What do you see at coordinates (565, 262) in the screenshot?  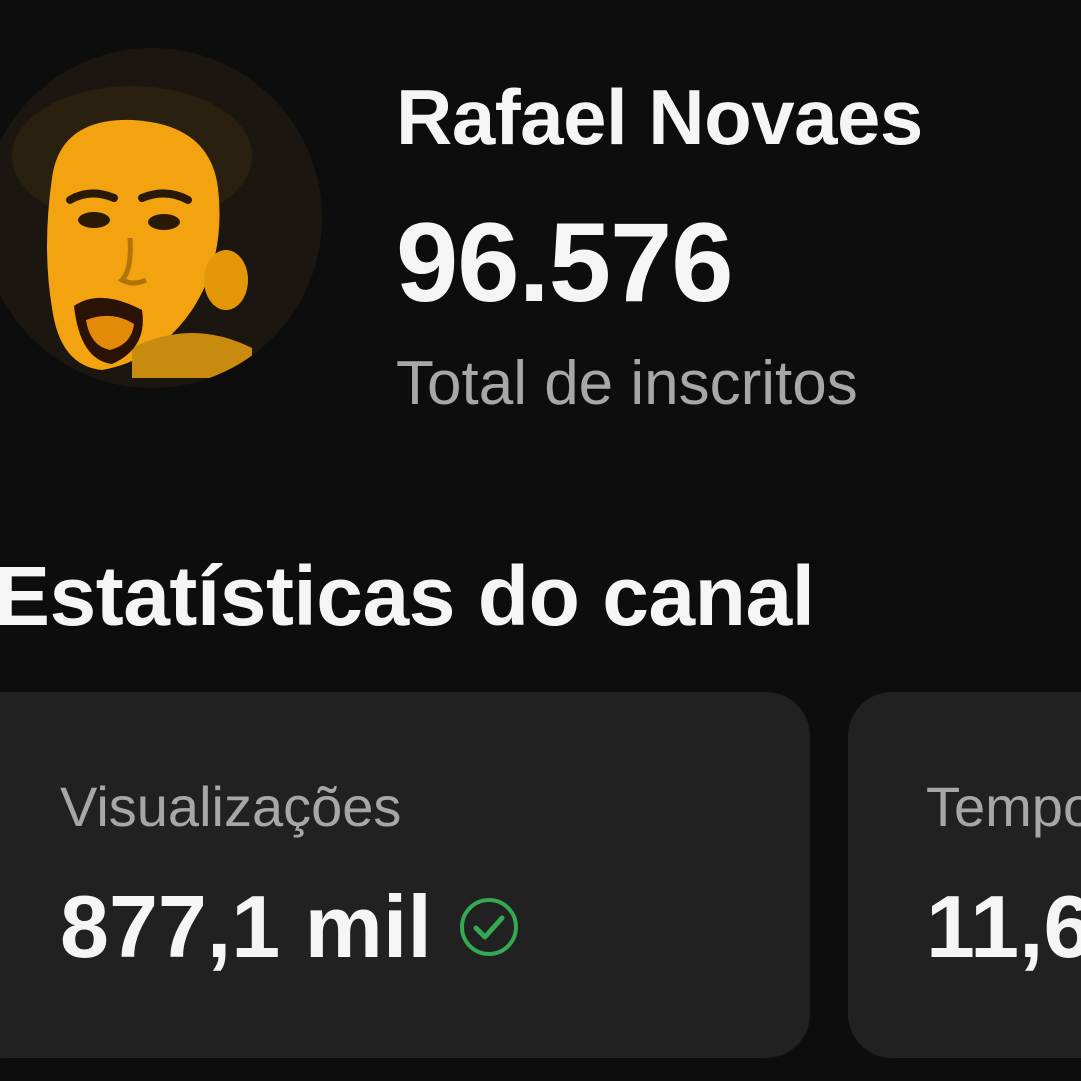 I see `subscriber-count: 96.576` at bounding box center [565, 262].